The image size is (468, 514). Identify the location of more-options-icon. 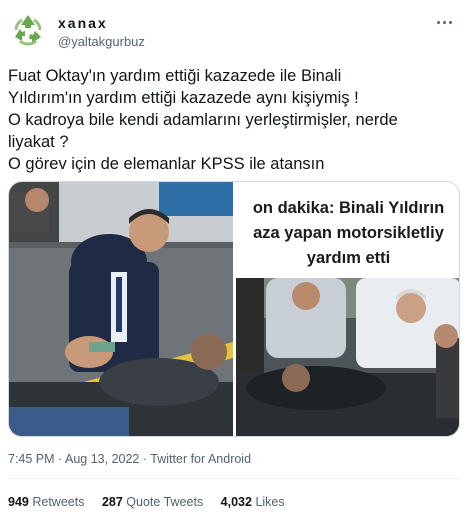
(444, 22).